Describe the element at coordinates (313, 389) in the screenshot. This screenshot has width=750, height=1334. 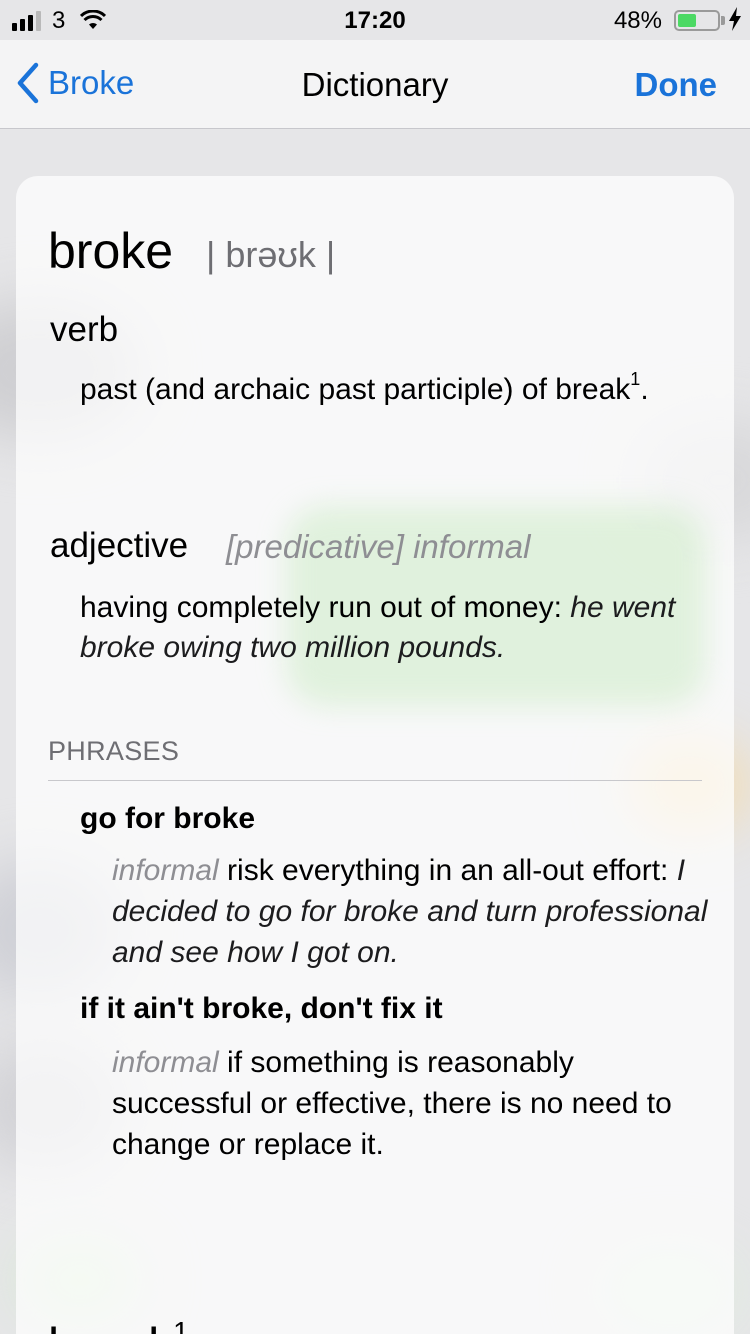
I see `definition-verb-text: past (and archaic past participle) of` at that location.